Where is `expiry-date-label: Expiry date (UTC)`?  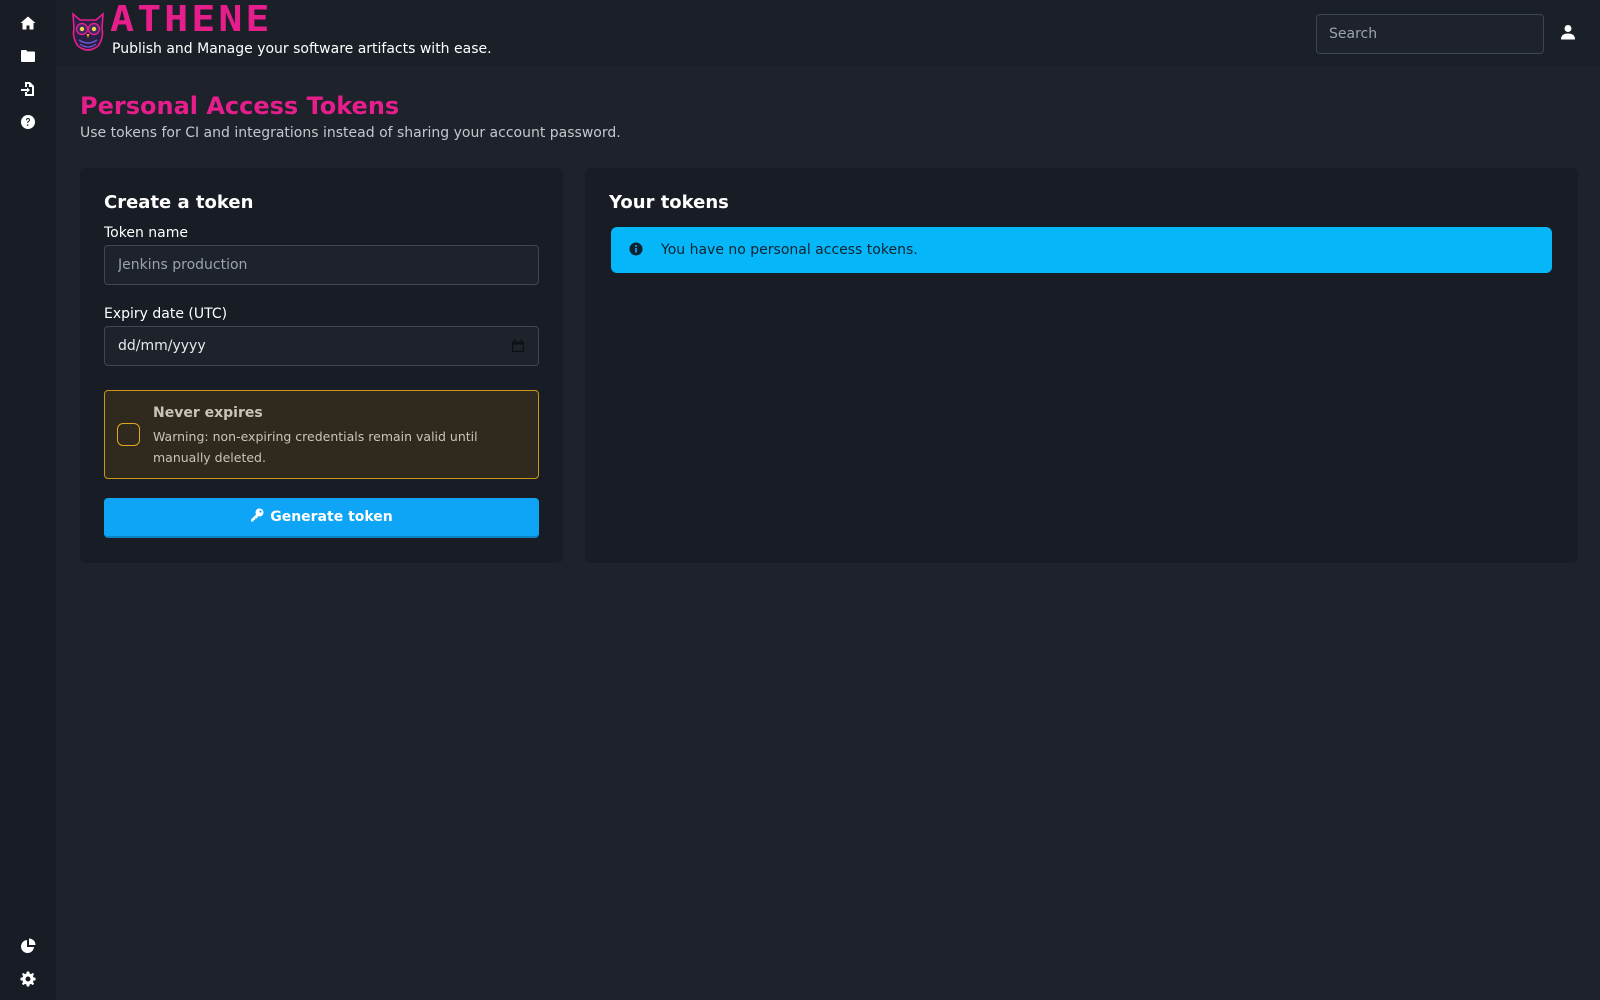 expiry-date-label: Expiry date (UTC) is located at coordinates (166, 314).